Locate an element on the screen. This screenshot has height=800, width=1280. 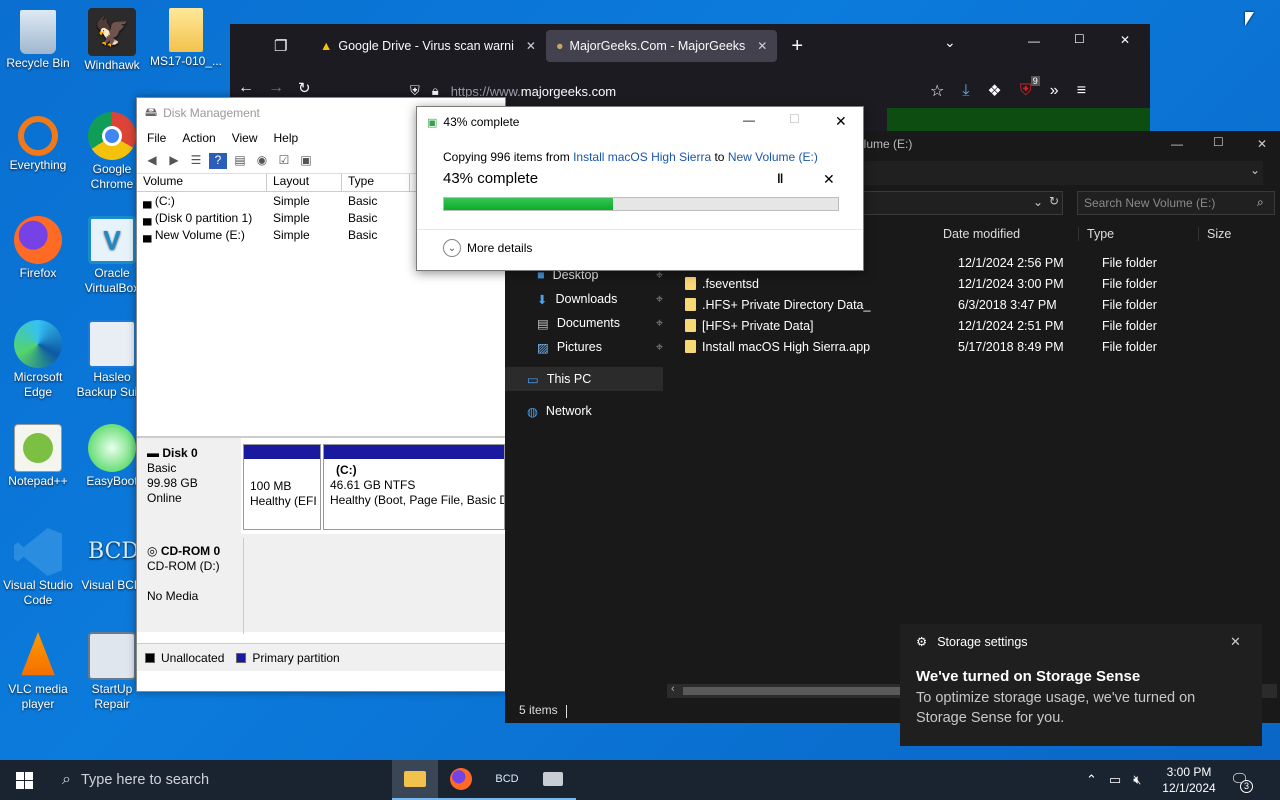
col-volume: Volume is located at coordinates (202, 182).